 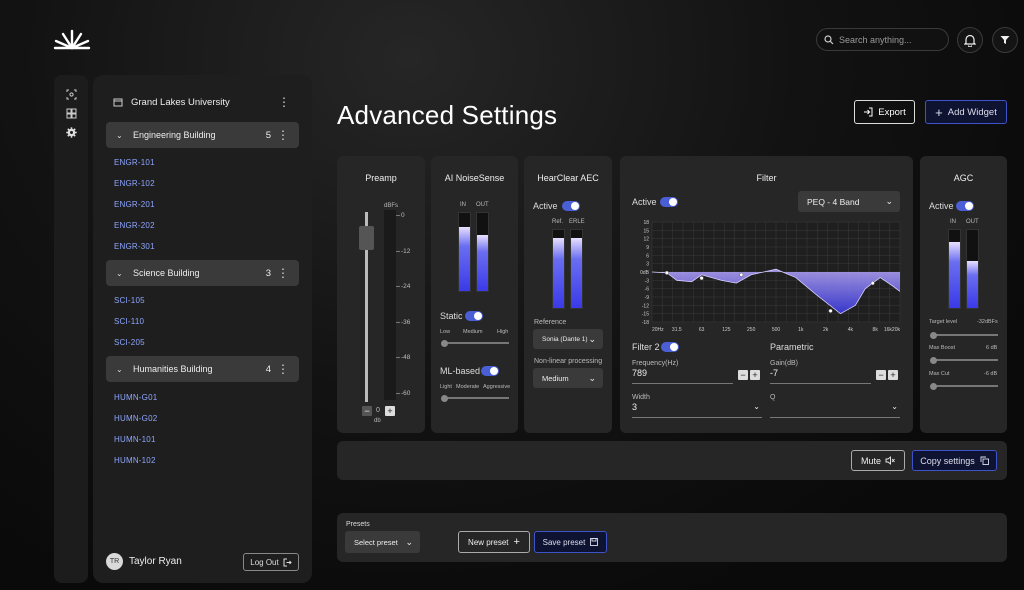 I want to click on reference-value: Sonia (Dante 1), so click(x=565, y=339).